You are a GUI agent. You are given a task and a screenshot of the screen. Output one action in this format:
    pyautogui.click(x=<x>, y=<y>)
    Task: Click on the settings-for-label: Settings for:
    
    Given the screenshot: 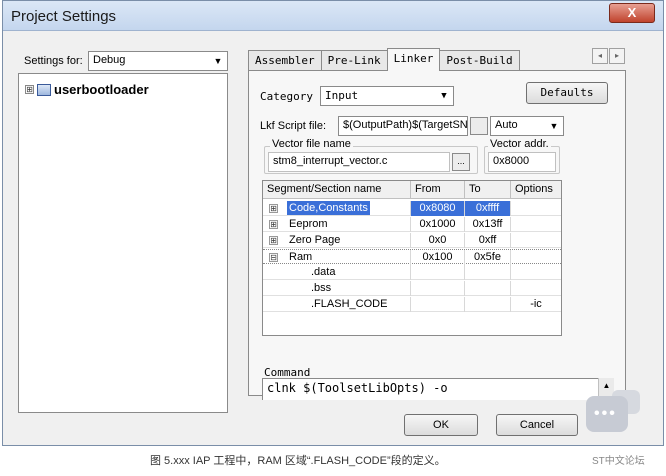 What is the action you would take?
    pyautogui.click(x=53, y=61)
    